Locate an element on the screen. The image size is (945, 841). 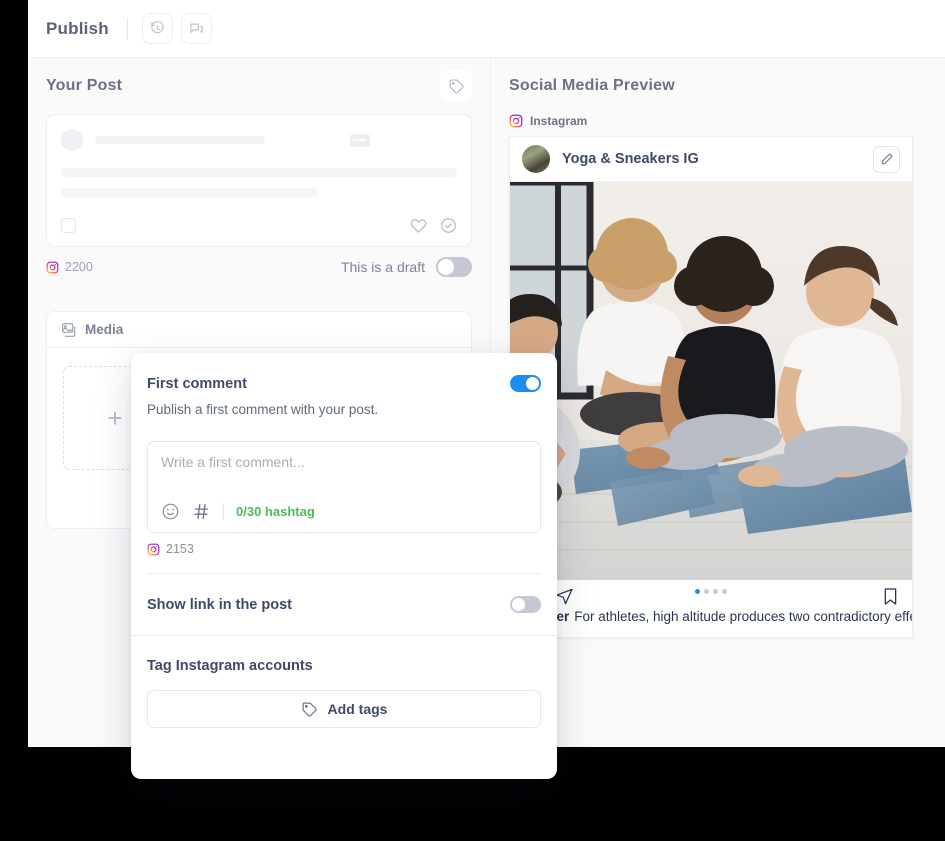
tag-post-button is located at coordinates (456, 86).